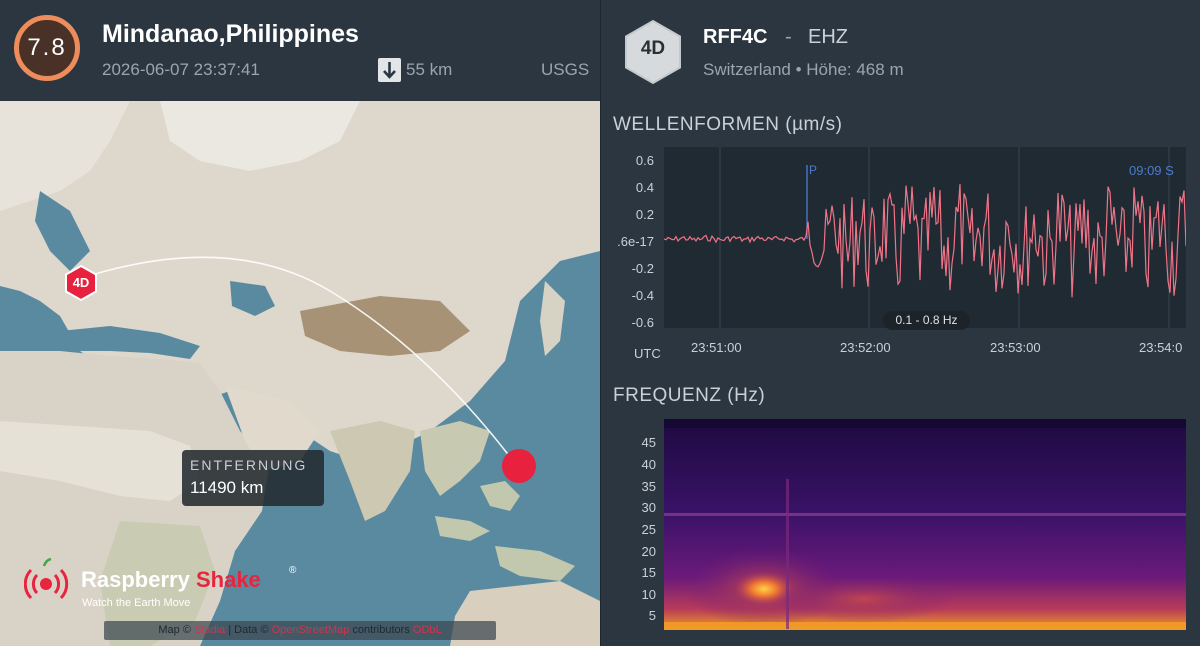 This screenshot has height=646, width=1200. What do you see at coordinates (926, 320) in the screenshot?
I see `filter-badge: 0.1 - 0.8 Hz` at bounding box center [926, 320].